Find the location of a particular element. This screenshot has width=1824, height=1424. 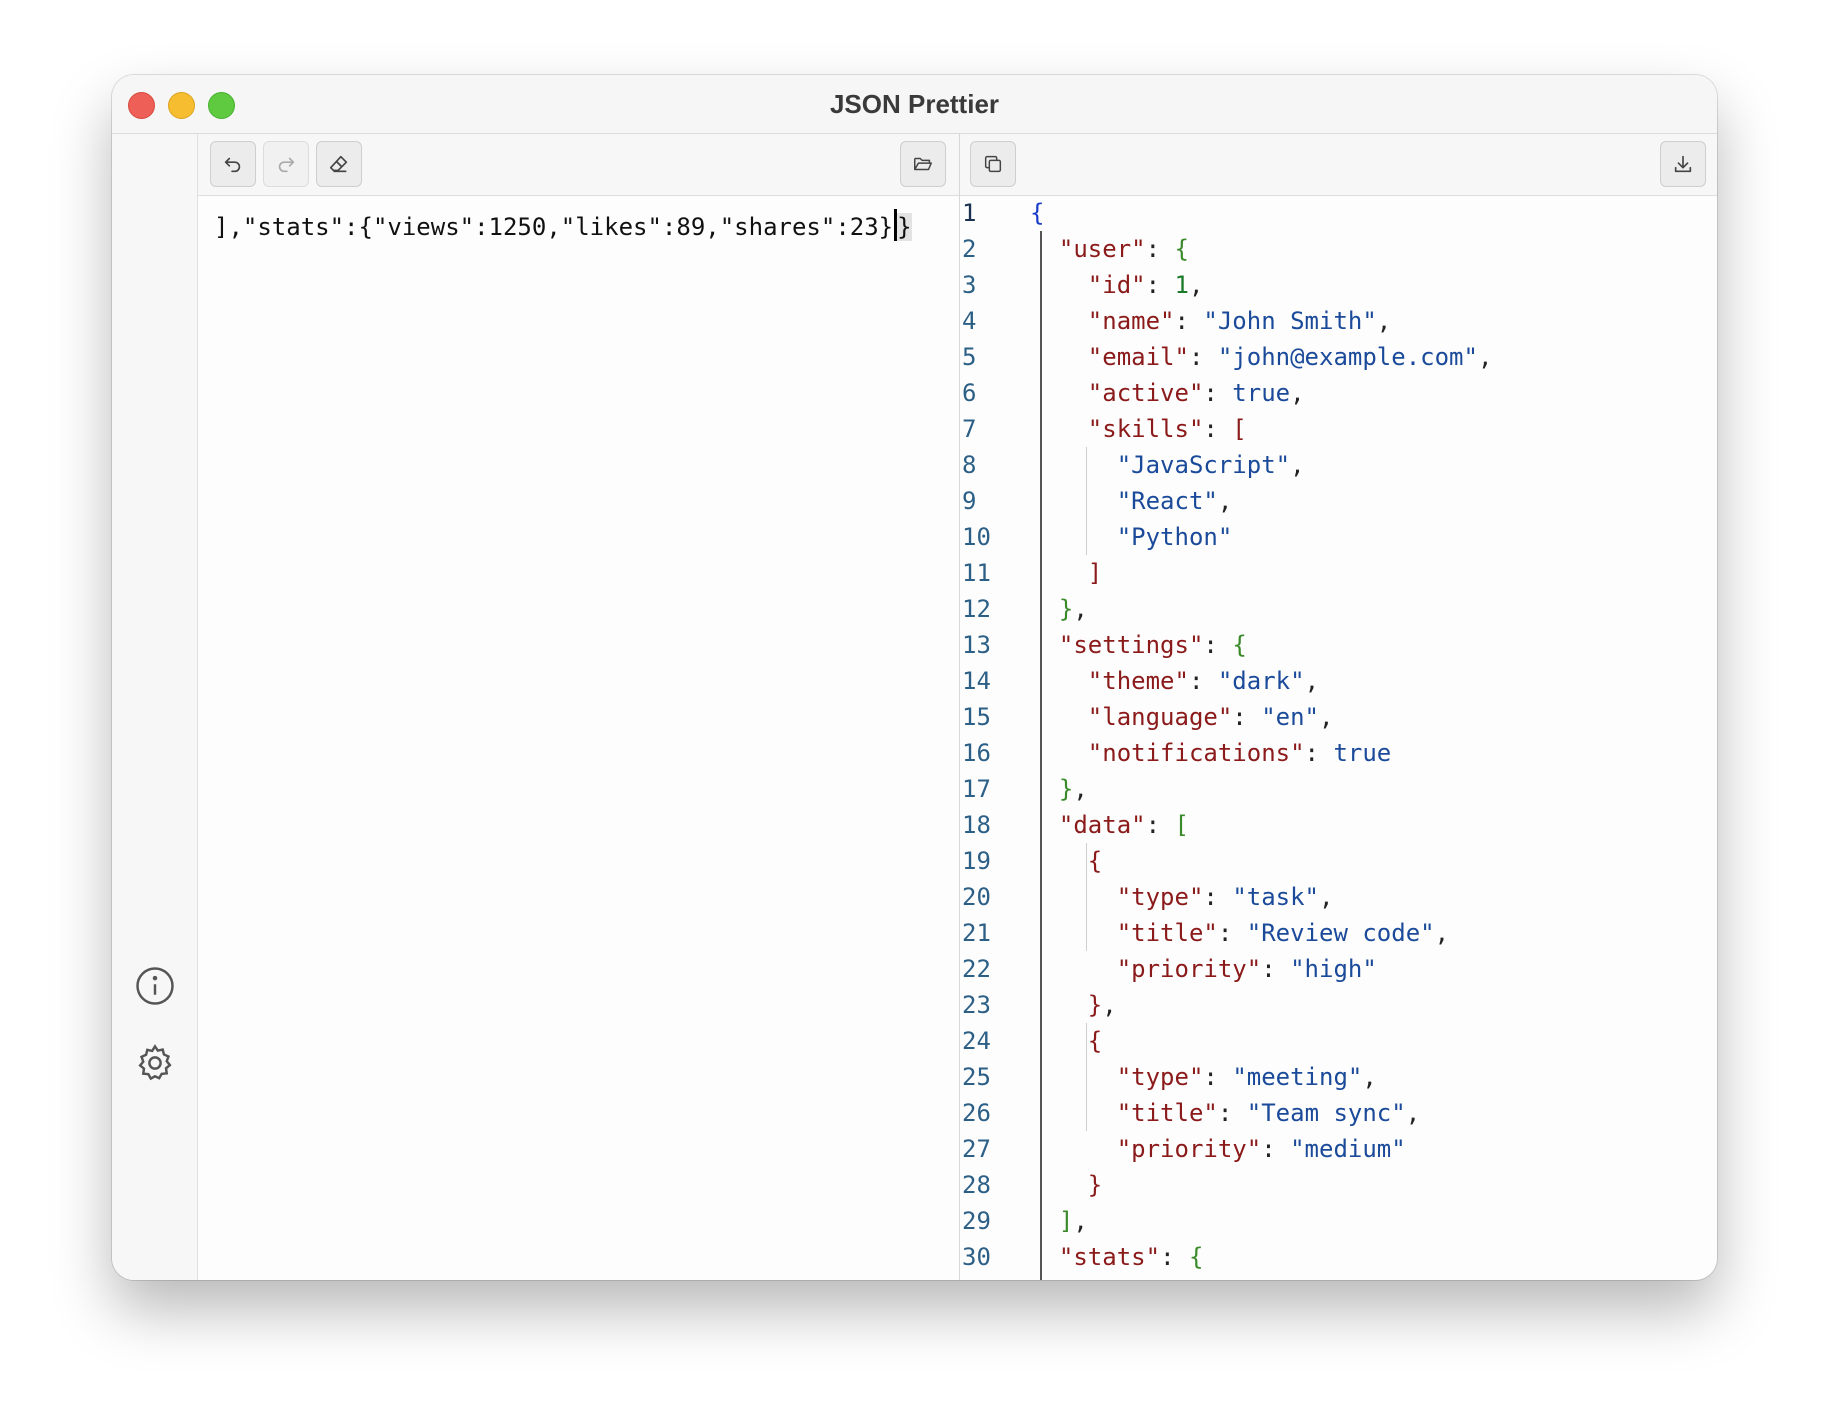

window-title: JSON Prettier is located at coordinates (914, 104).